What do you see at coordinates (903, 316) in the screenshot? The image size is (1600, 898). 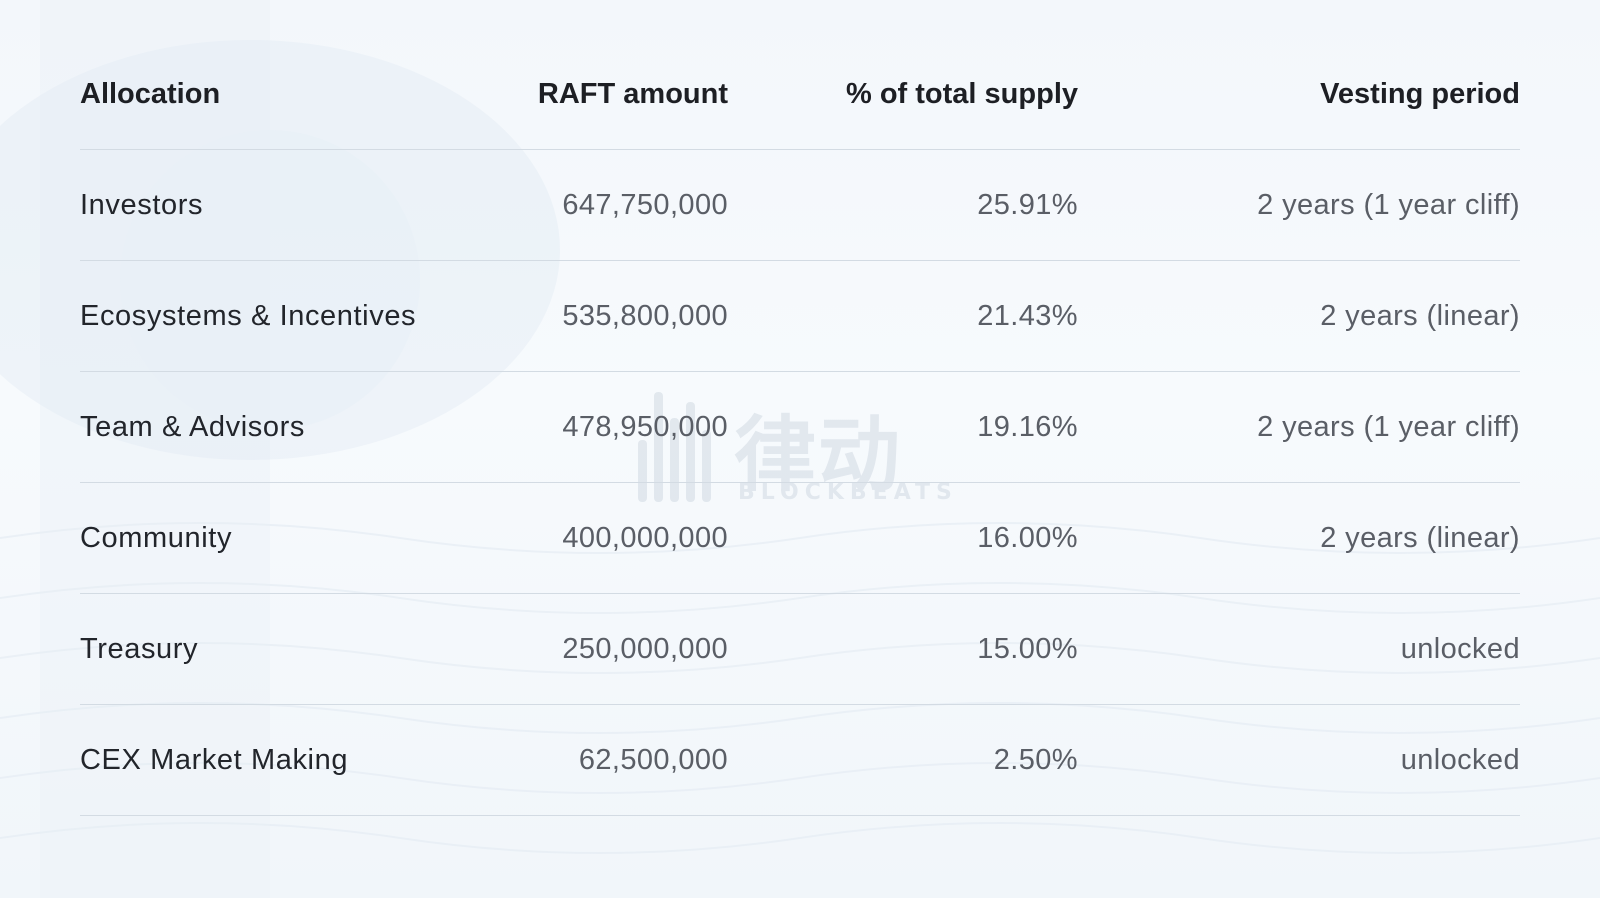 I see `percent-cell: 21.43%` at bounding box center [903, 316].